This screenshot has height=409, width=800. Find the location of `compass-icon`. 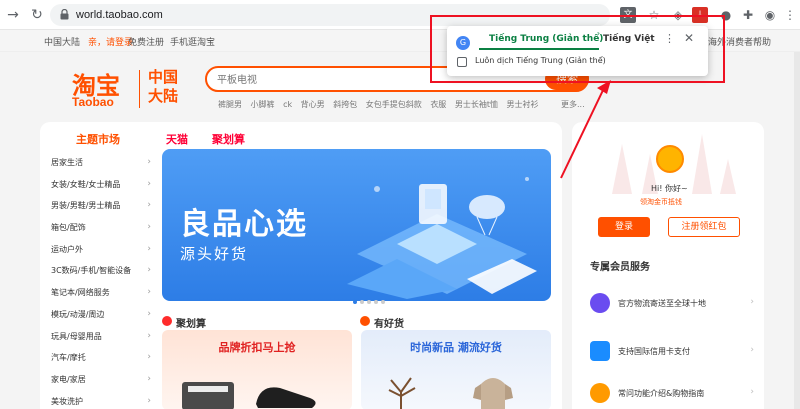

compass-icon is located at coordinates (600, 393).